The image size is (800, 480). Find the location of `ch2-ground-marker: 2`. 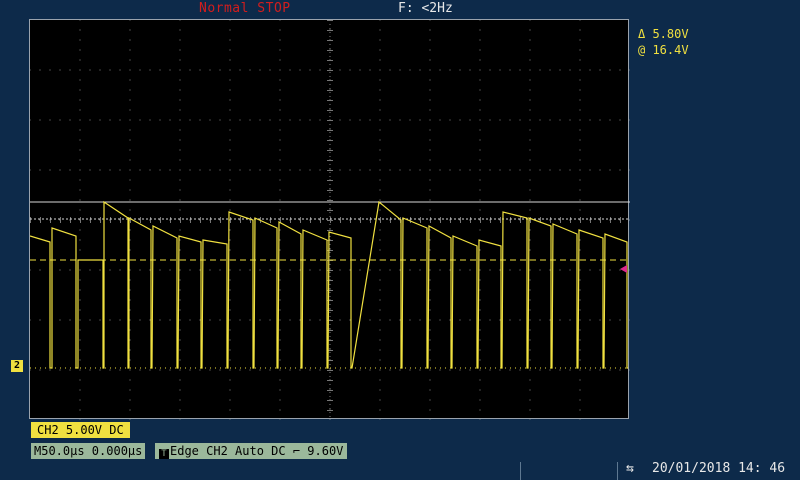

ch2-ground-marker: 2 is located at coordinates (17, 366).